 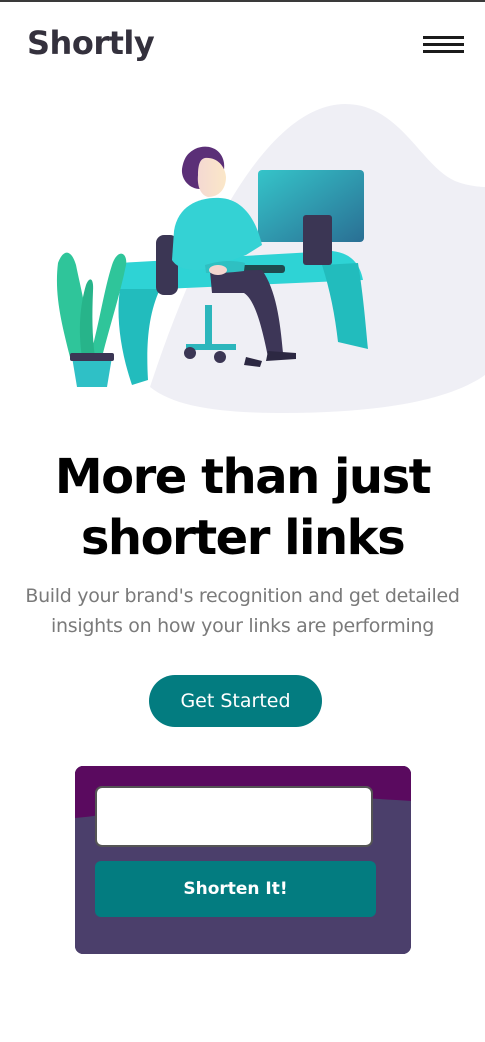 I want to click on plant-leaf-mid, so click(x=87, y=318).